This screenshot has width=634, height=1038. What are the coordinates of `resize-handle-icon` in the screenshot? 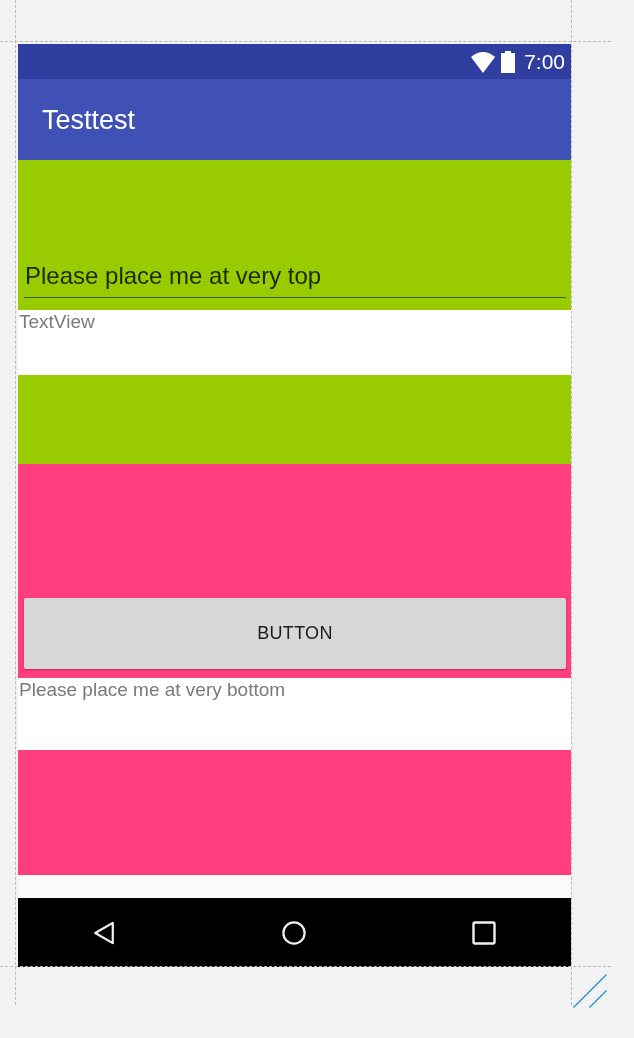 It's located at (590, 991).